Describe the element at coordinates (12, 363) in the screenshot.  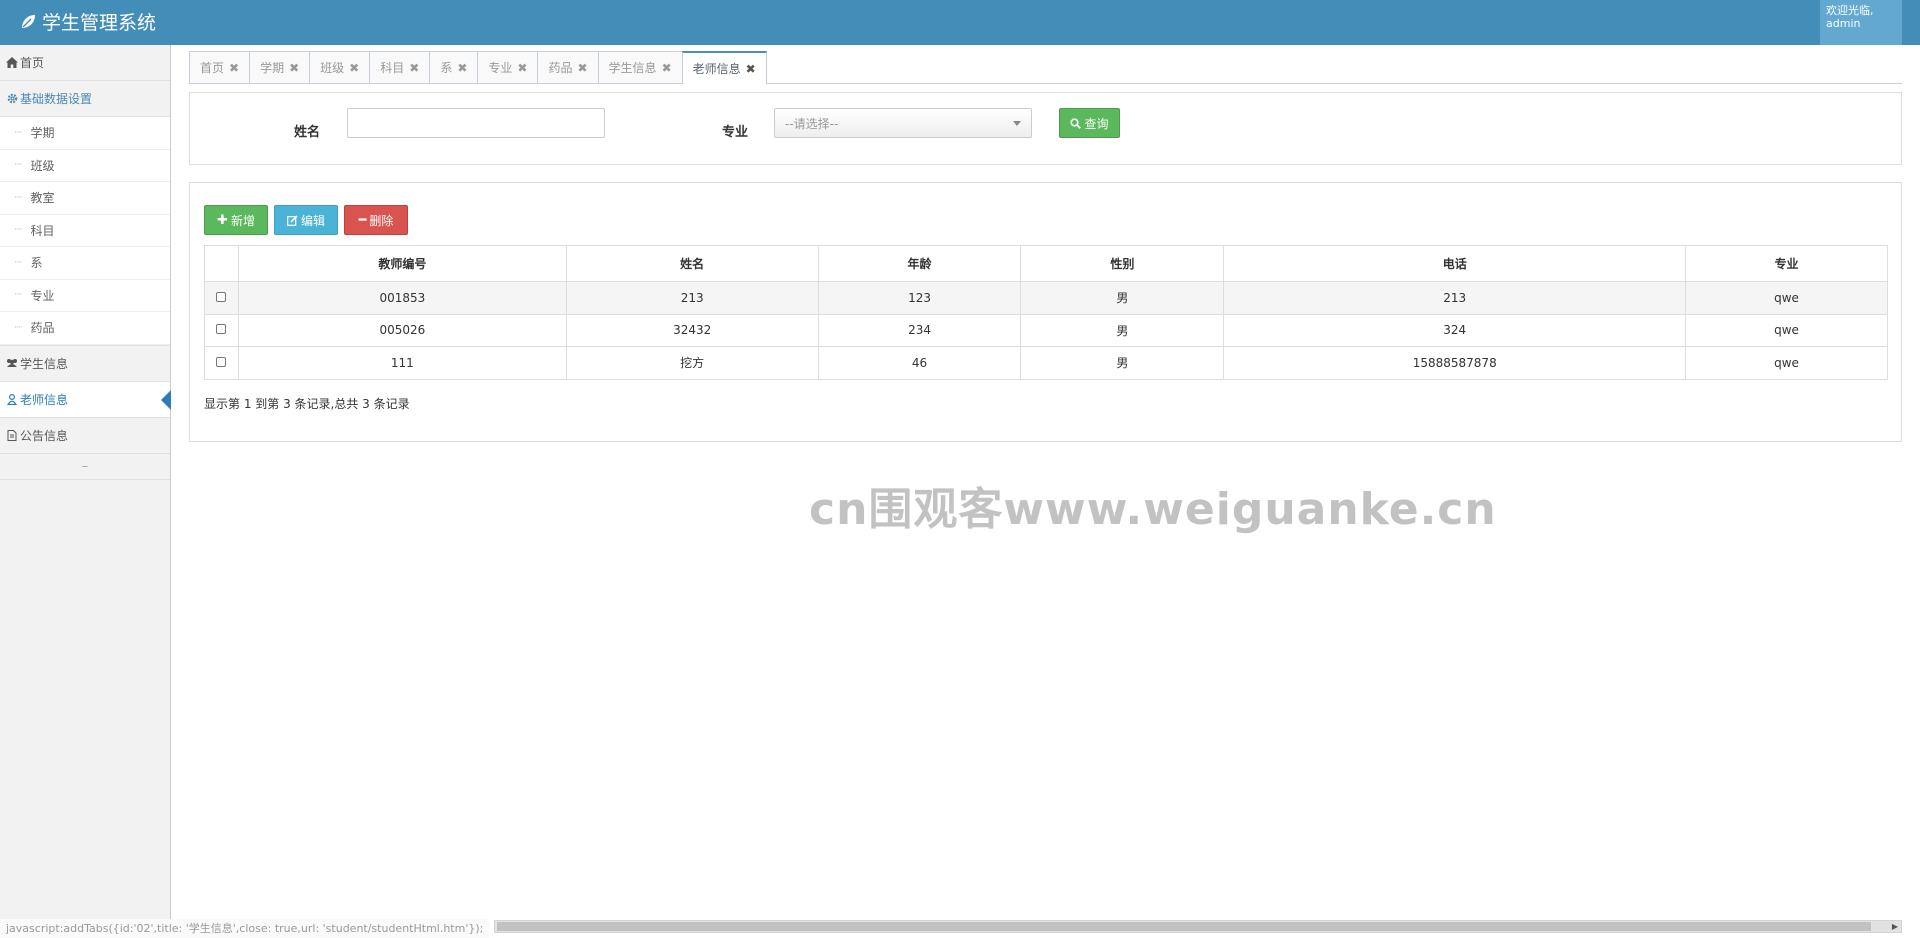
I see `users-icon` at that location.